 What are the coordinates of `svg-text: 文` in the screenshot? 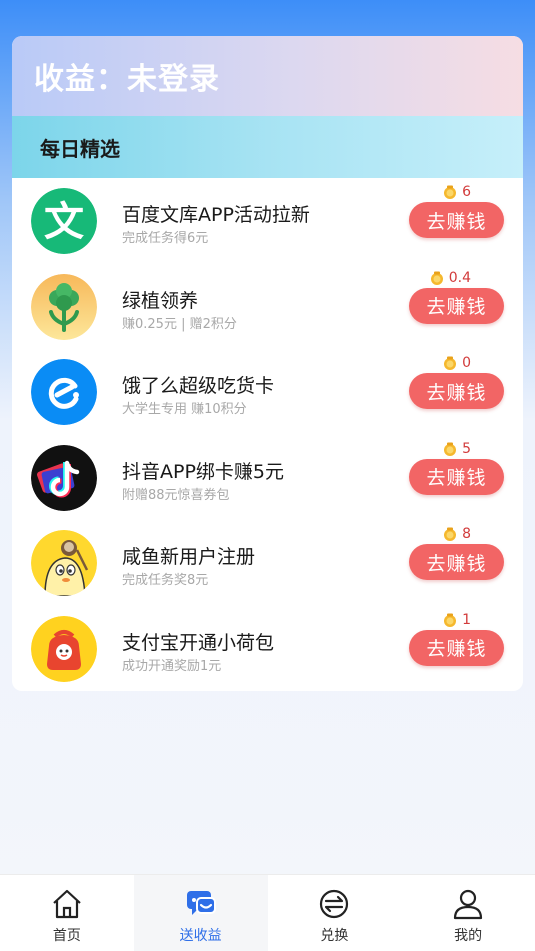 It's located at (64, 222).